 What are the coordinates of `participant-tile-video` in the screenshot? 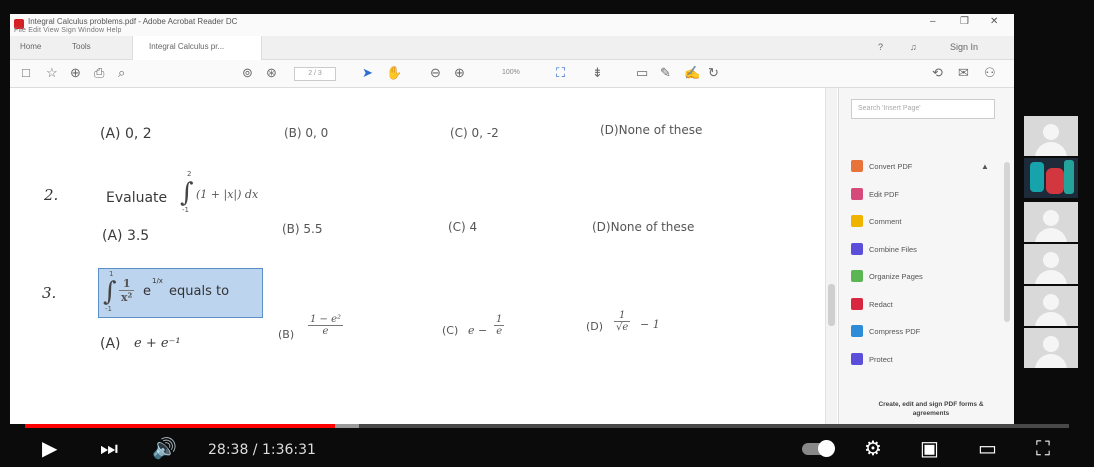 It's located at (1051, 178).